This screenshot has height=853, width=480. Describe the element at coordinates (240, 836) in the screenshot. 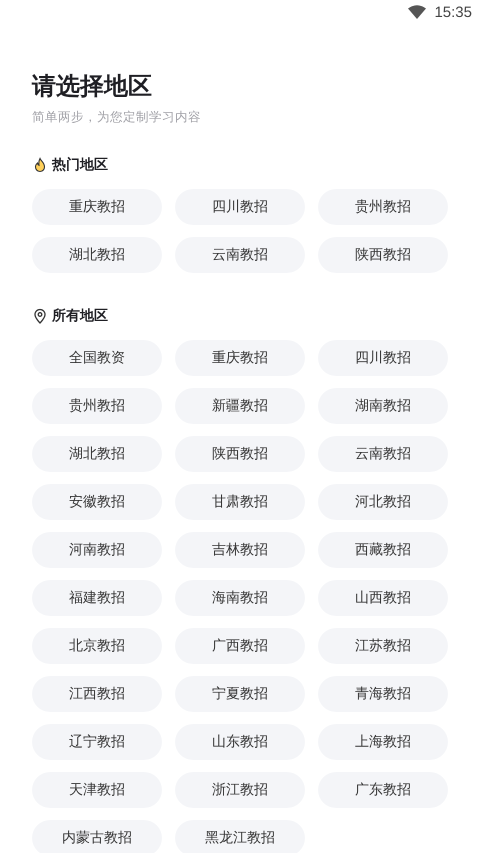

I see `region-chip: 黑龙江教招` at that location.